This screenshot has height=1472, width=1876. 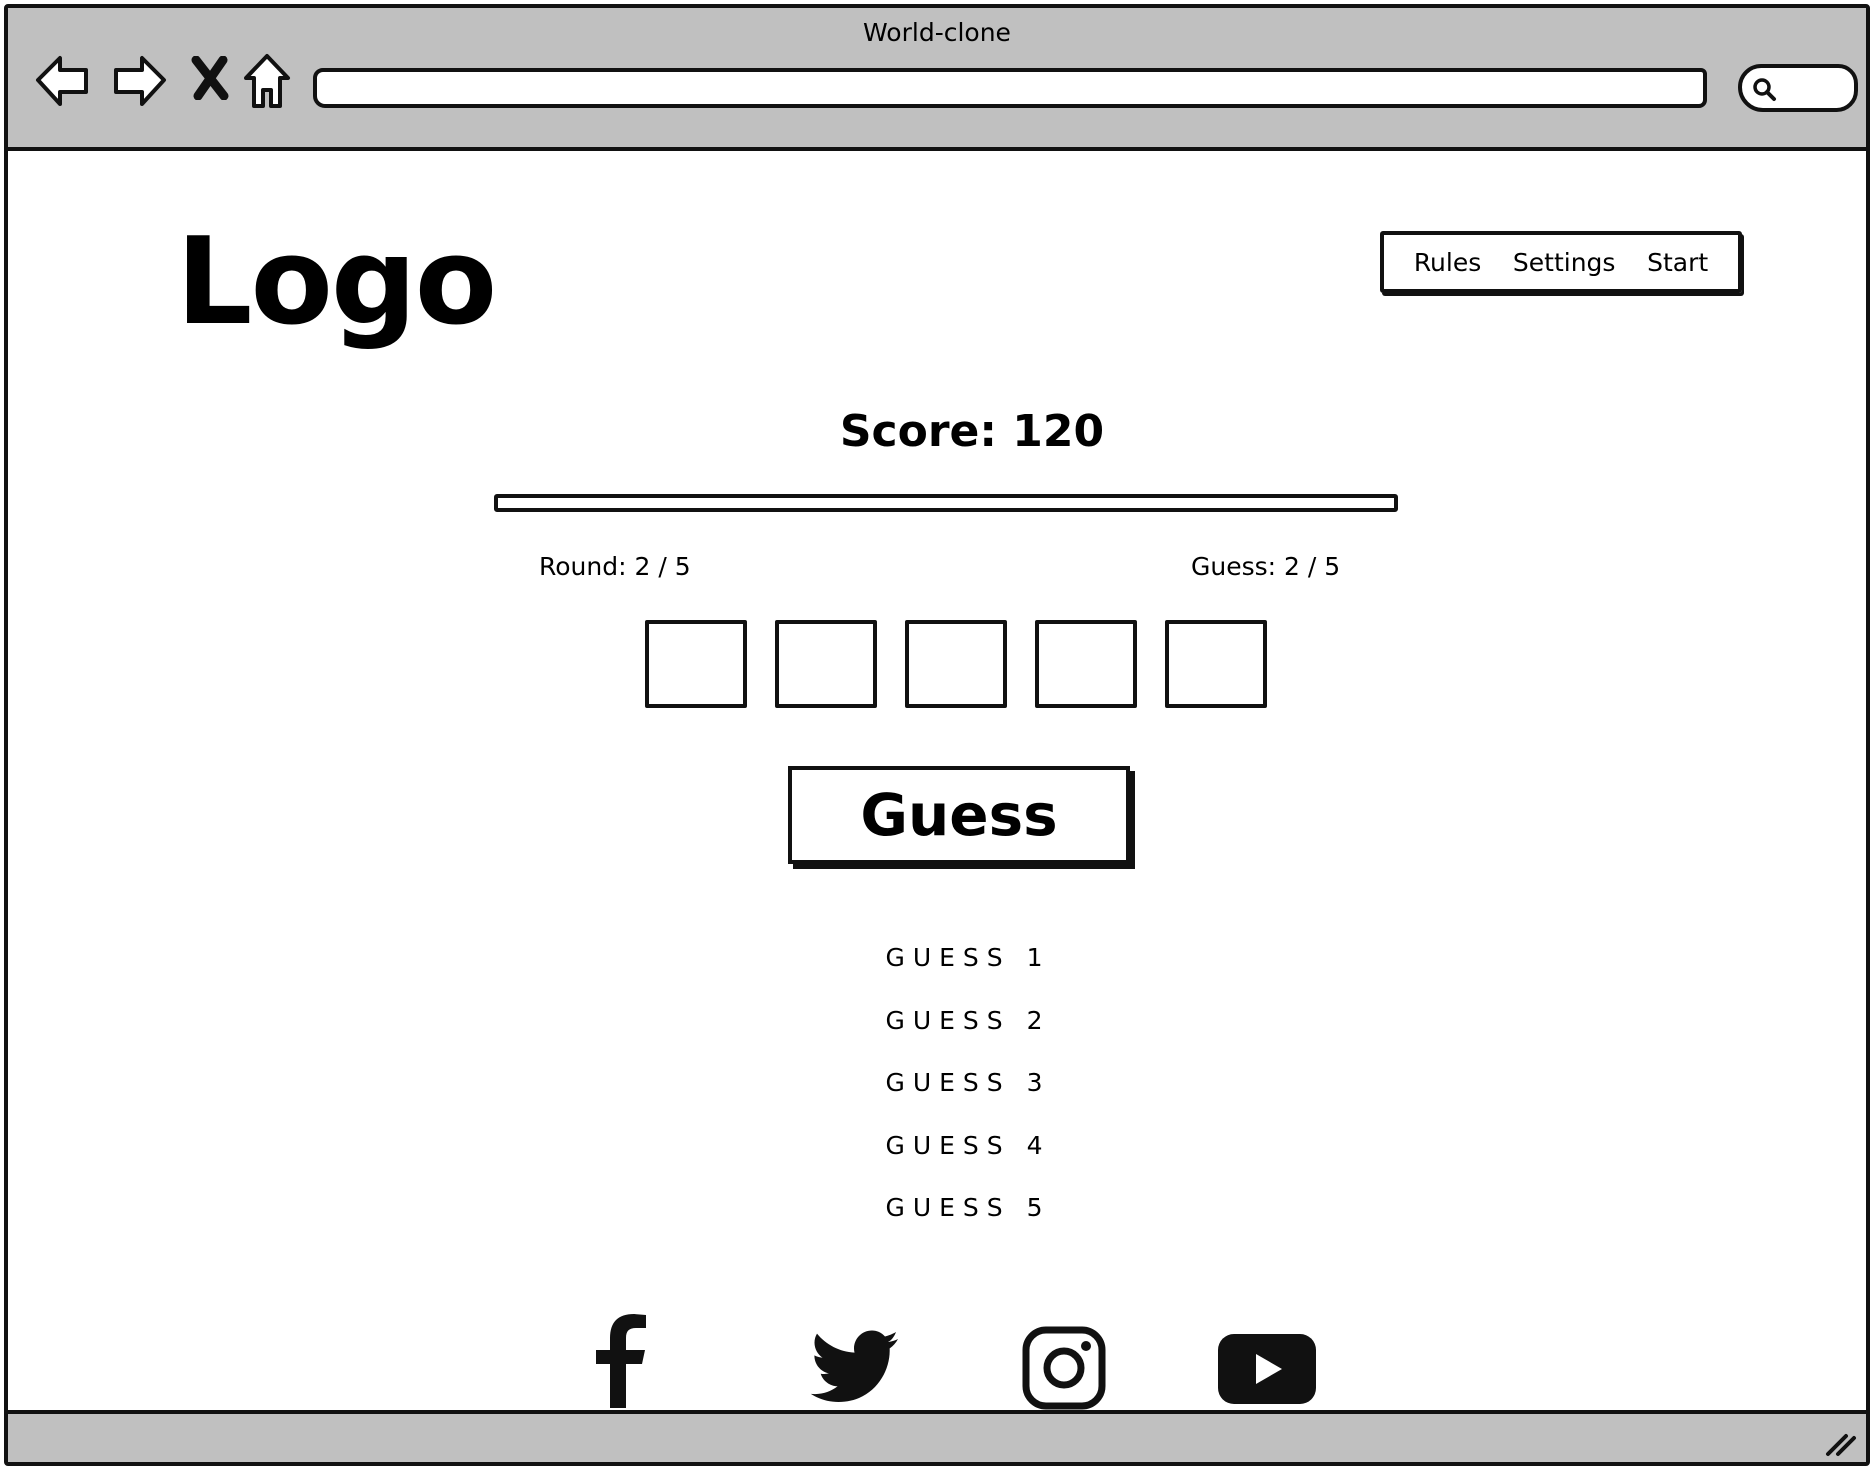 I want to click on nav-item-rules: Rules, so click(x=1447, y=262).